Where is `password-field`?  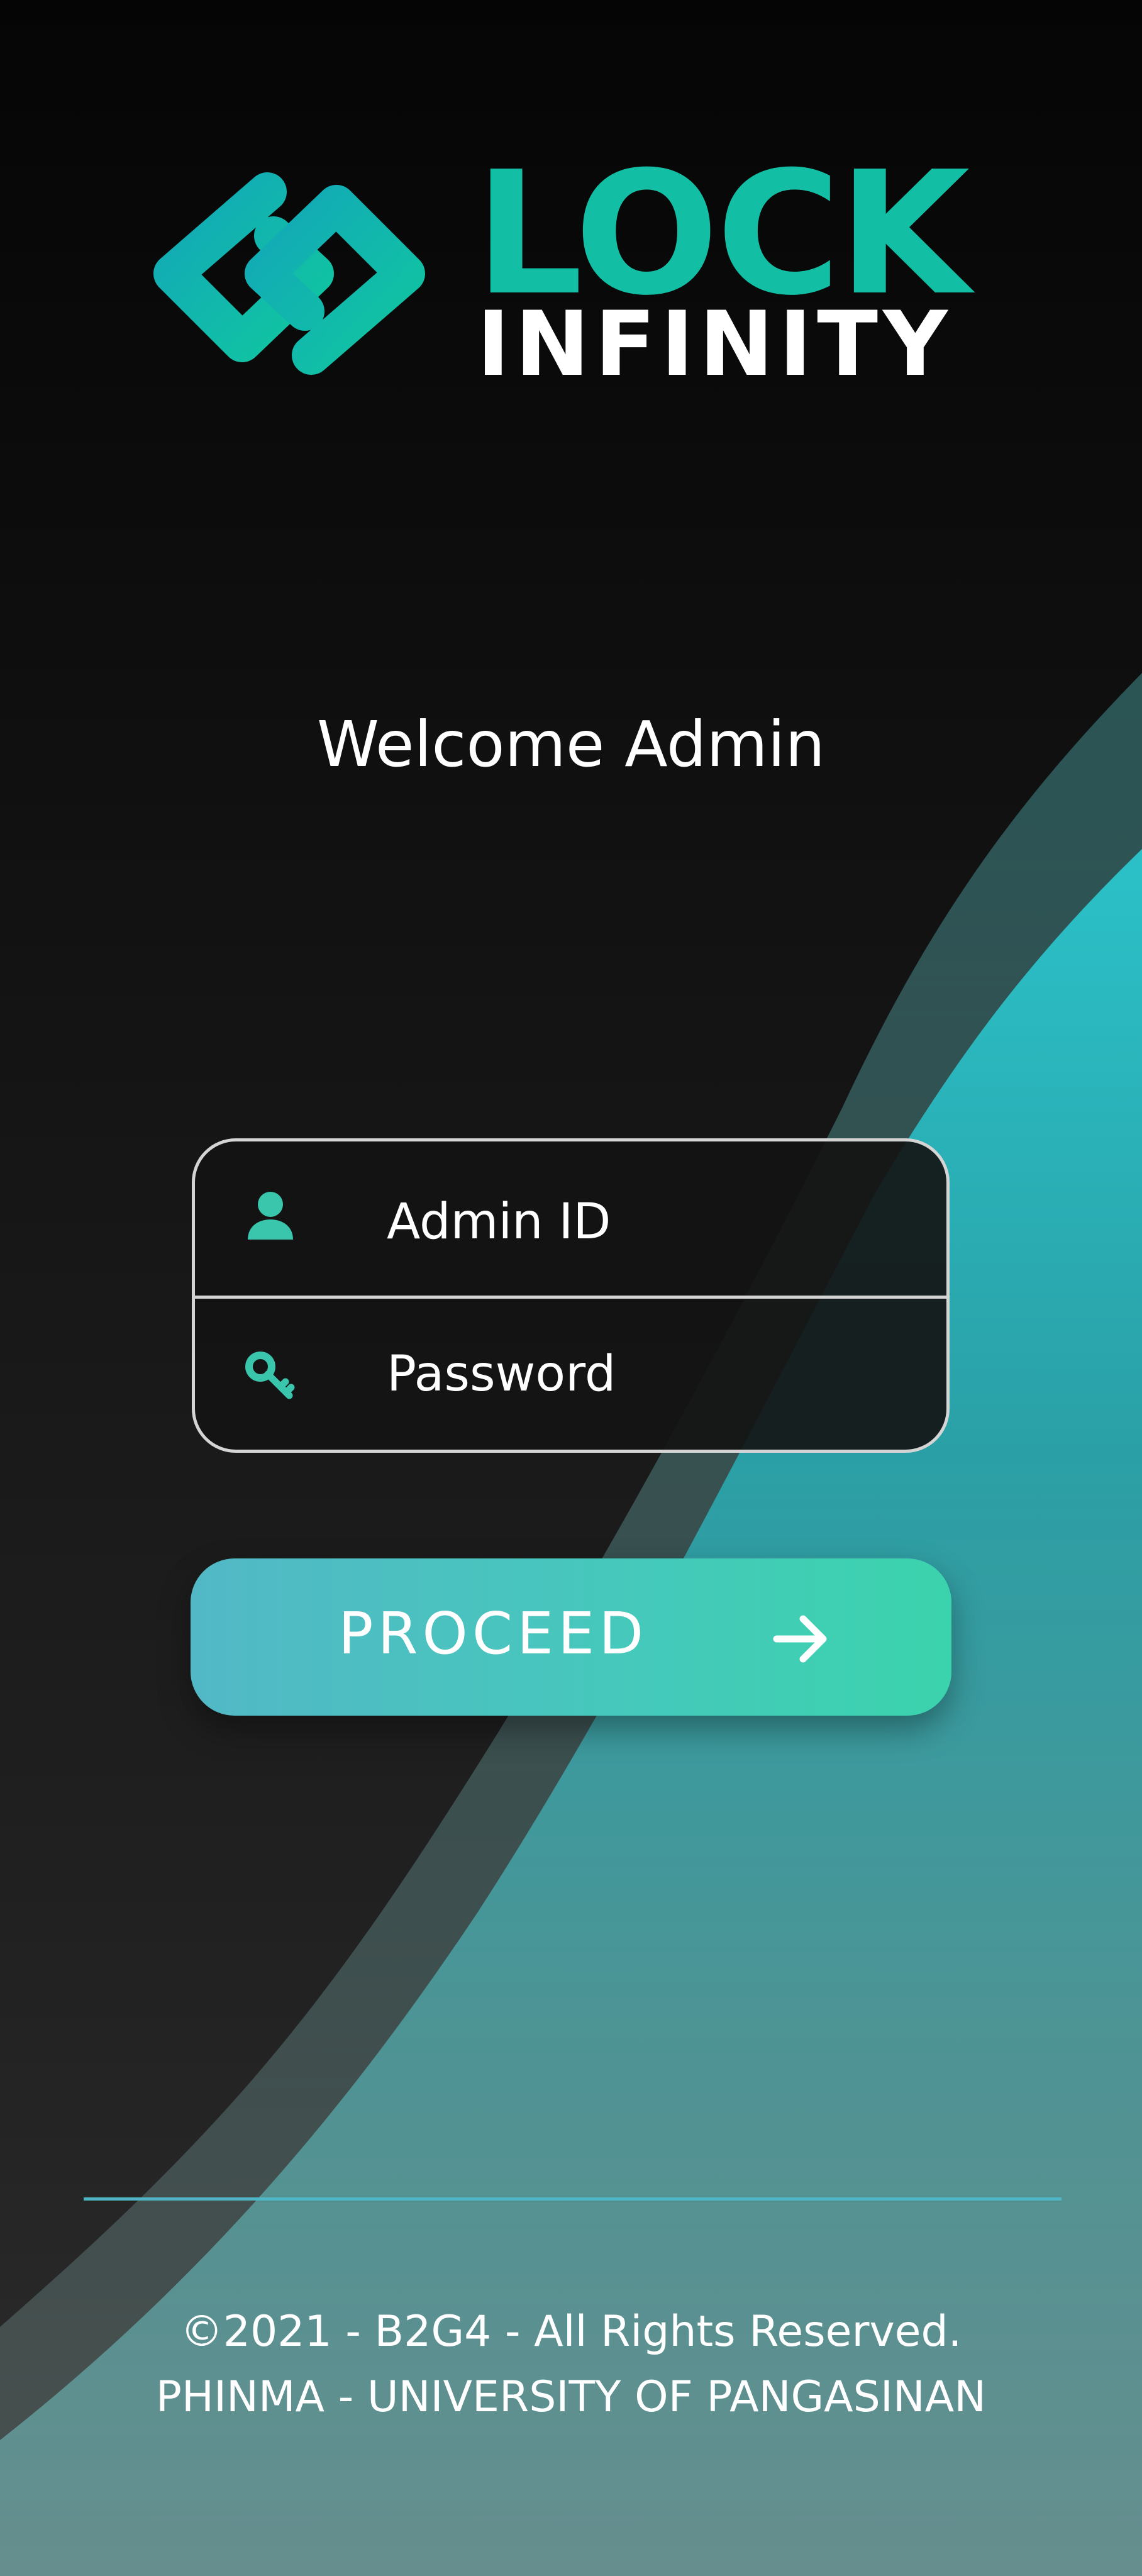 password-field is located at coordinates (570, 1374).